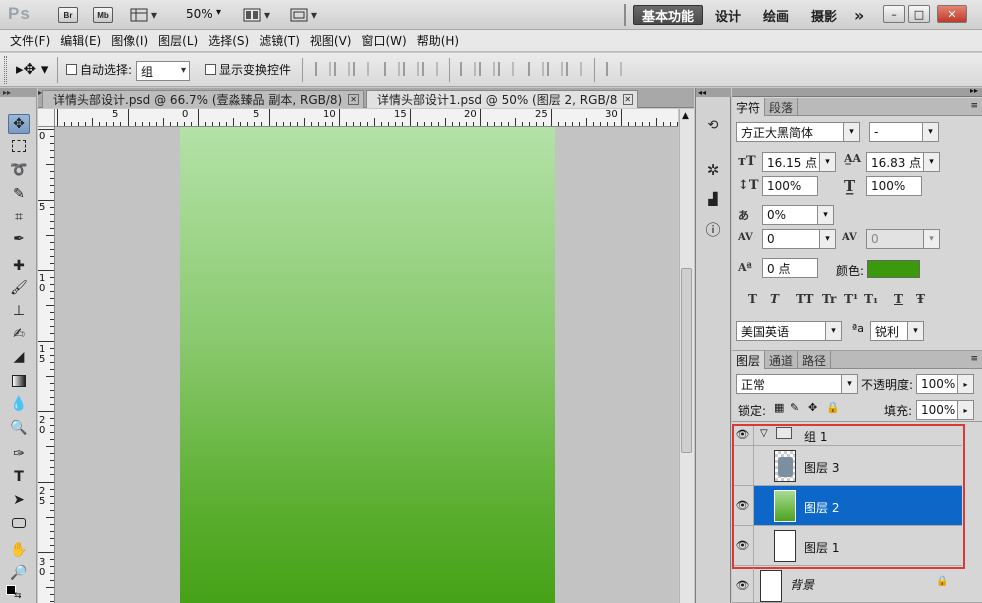 The image size is (982, 603). I want to click on eraser-tool-icon: ◢, so click(19, 357).